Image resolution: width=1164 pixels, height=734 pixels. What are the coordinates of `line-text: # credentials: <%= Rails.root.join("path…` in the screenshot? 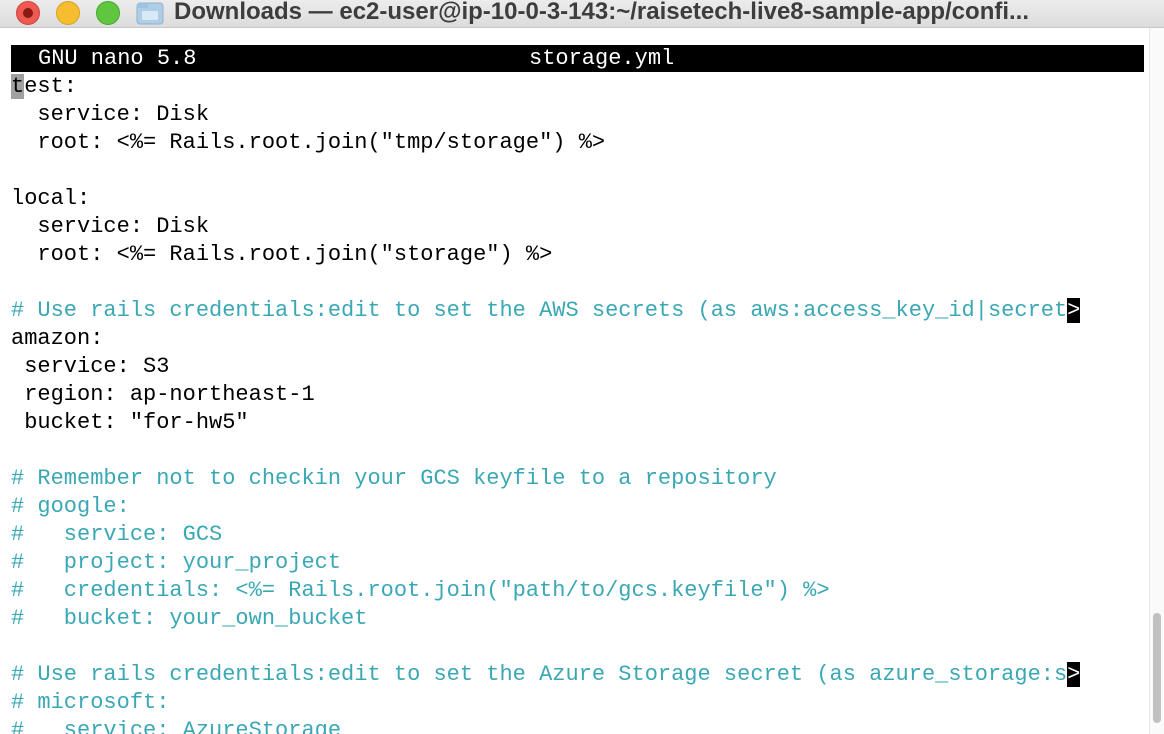 It's located at (420, 590).